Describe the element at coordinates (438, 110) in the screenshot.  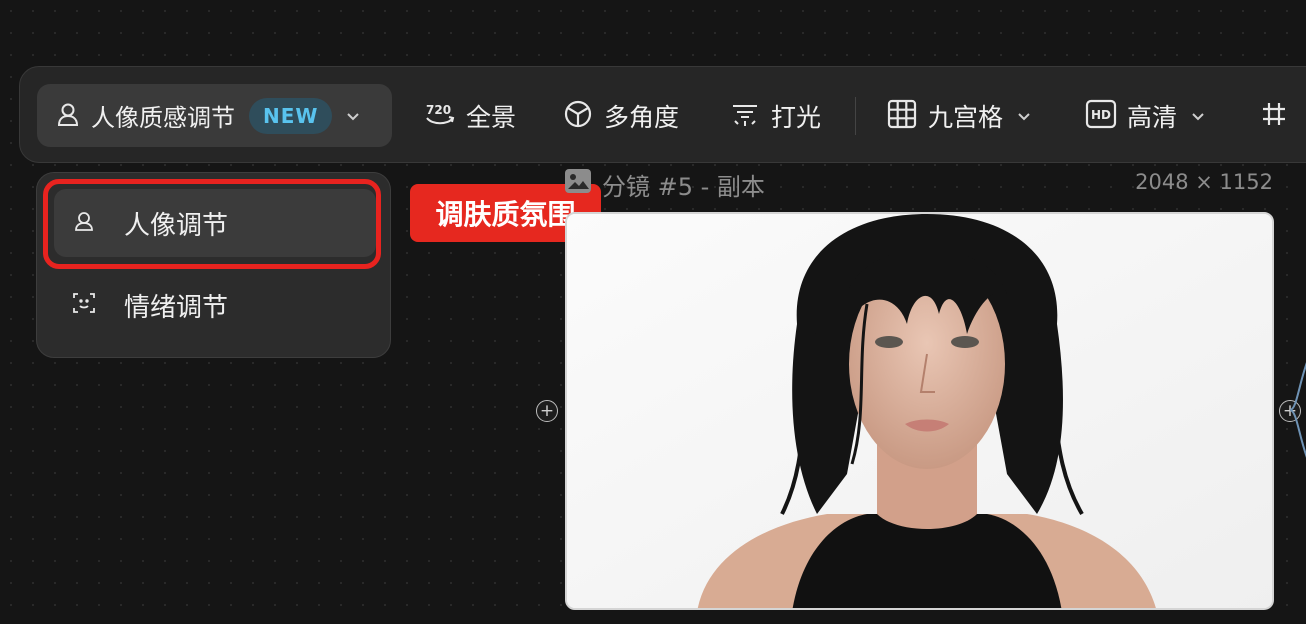
I see `svg-text: 720` at that location.